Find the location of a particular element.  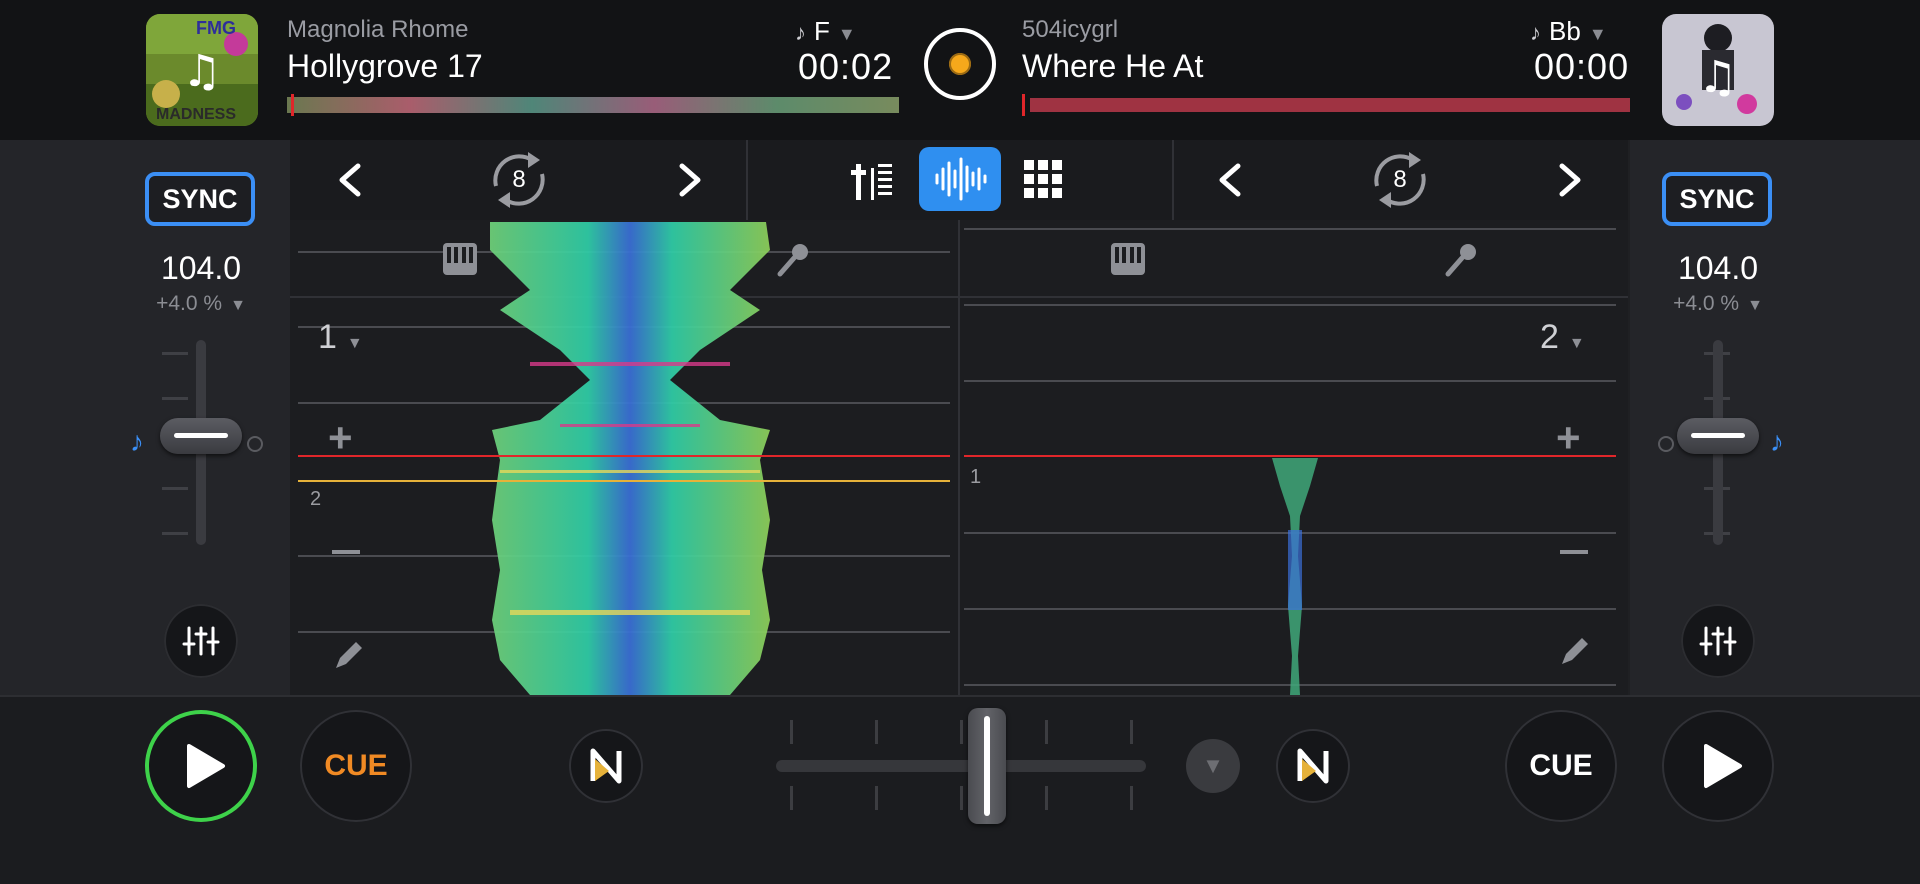

pitch-reset-indicator is located at coordinates (1666, 444).